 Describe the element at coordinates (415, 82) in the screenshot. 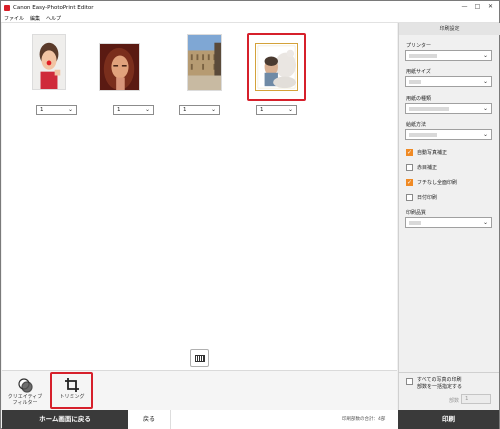

I see `paper-size-value` at that location.